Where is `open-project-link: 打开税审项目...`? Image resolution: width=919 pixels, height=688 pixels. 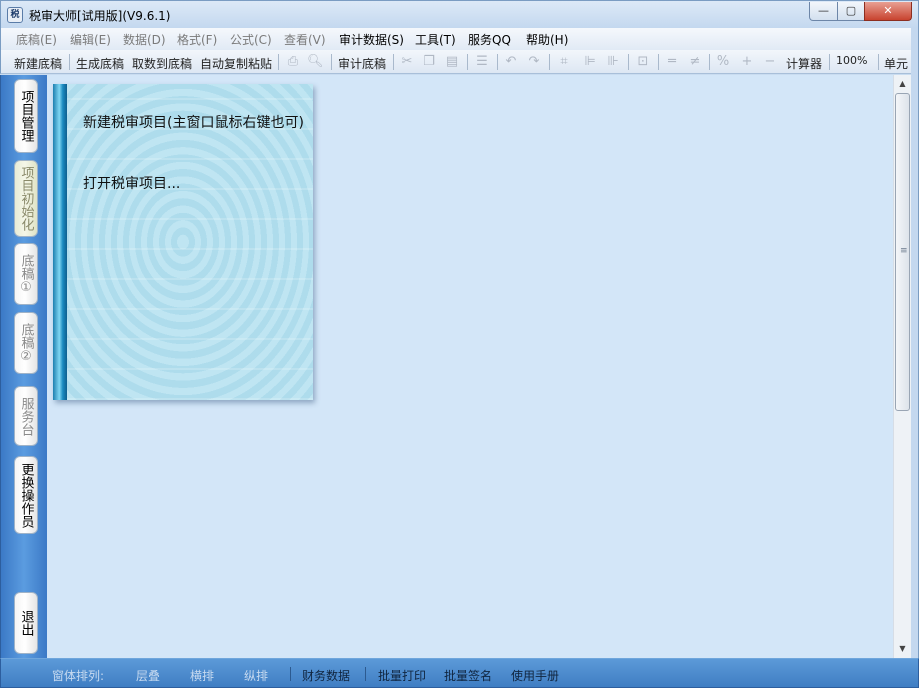
open-project-link: 打开税审项目... is located at coordinates (131, 183).